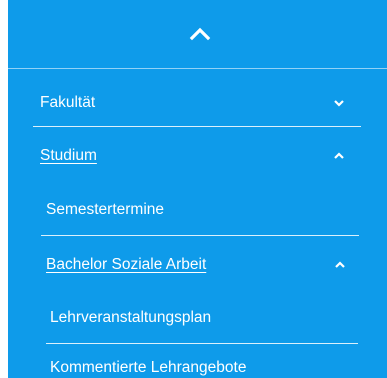 The image size is (387, 378). Describe the element at coordinates (126, 264) in the screenshot. I see `nav-item-label: Bachelor Soziale Arbeit` at that location.